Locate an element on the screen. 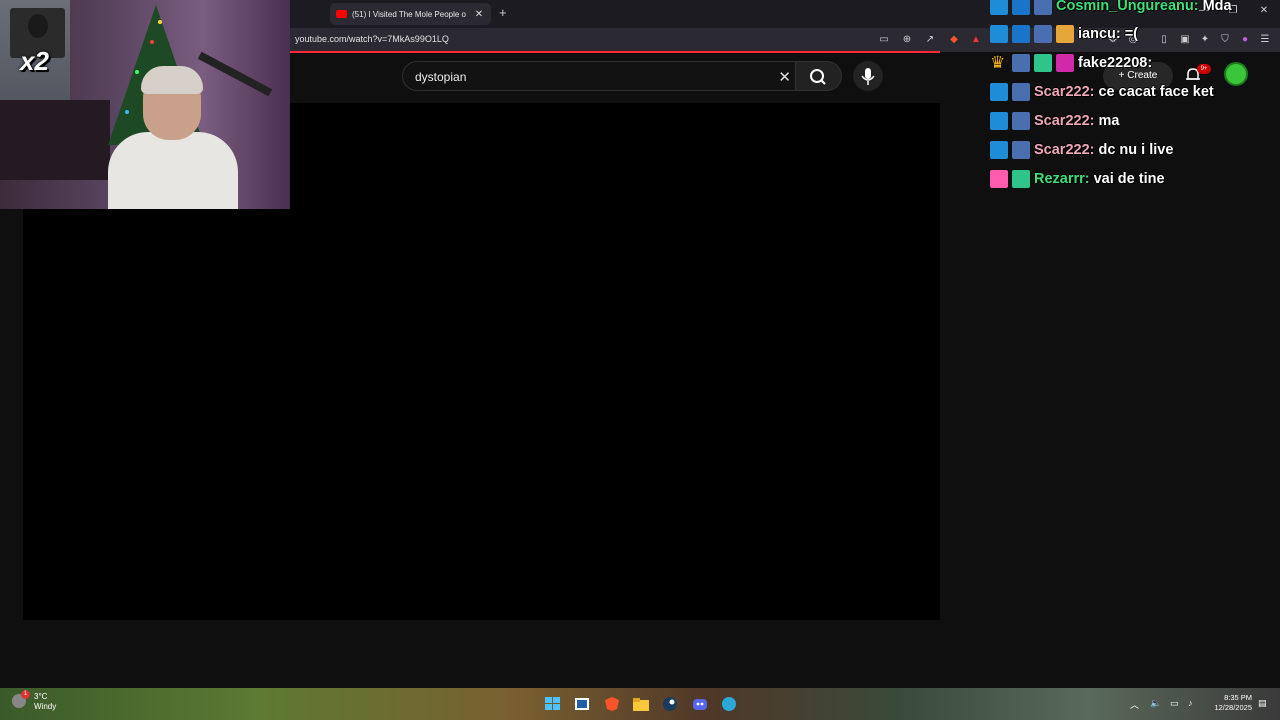  alien-badge-icon is located at coordinates (999, 179).